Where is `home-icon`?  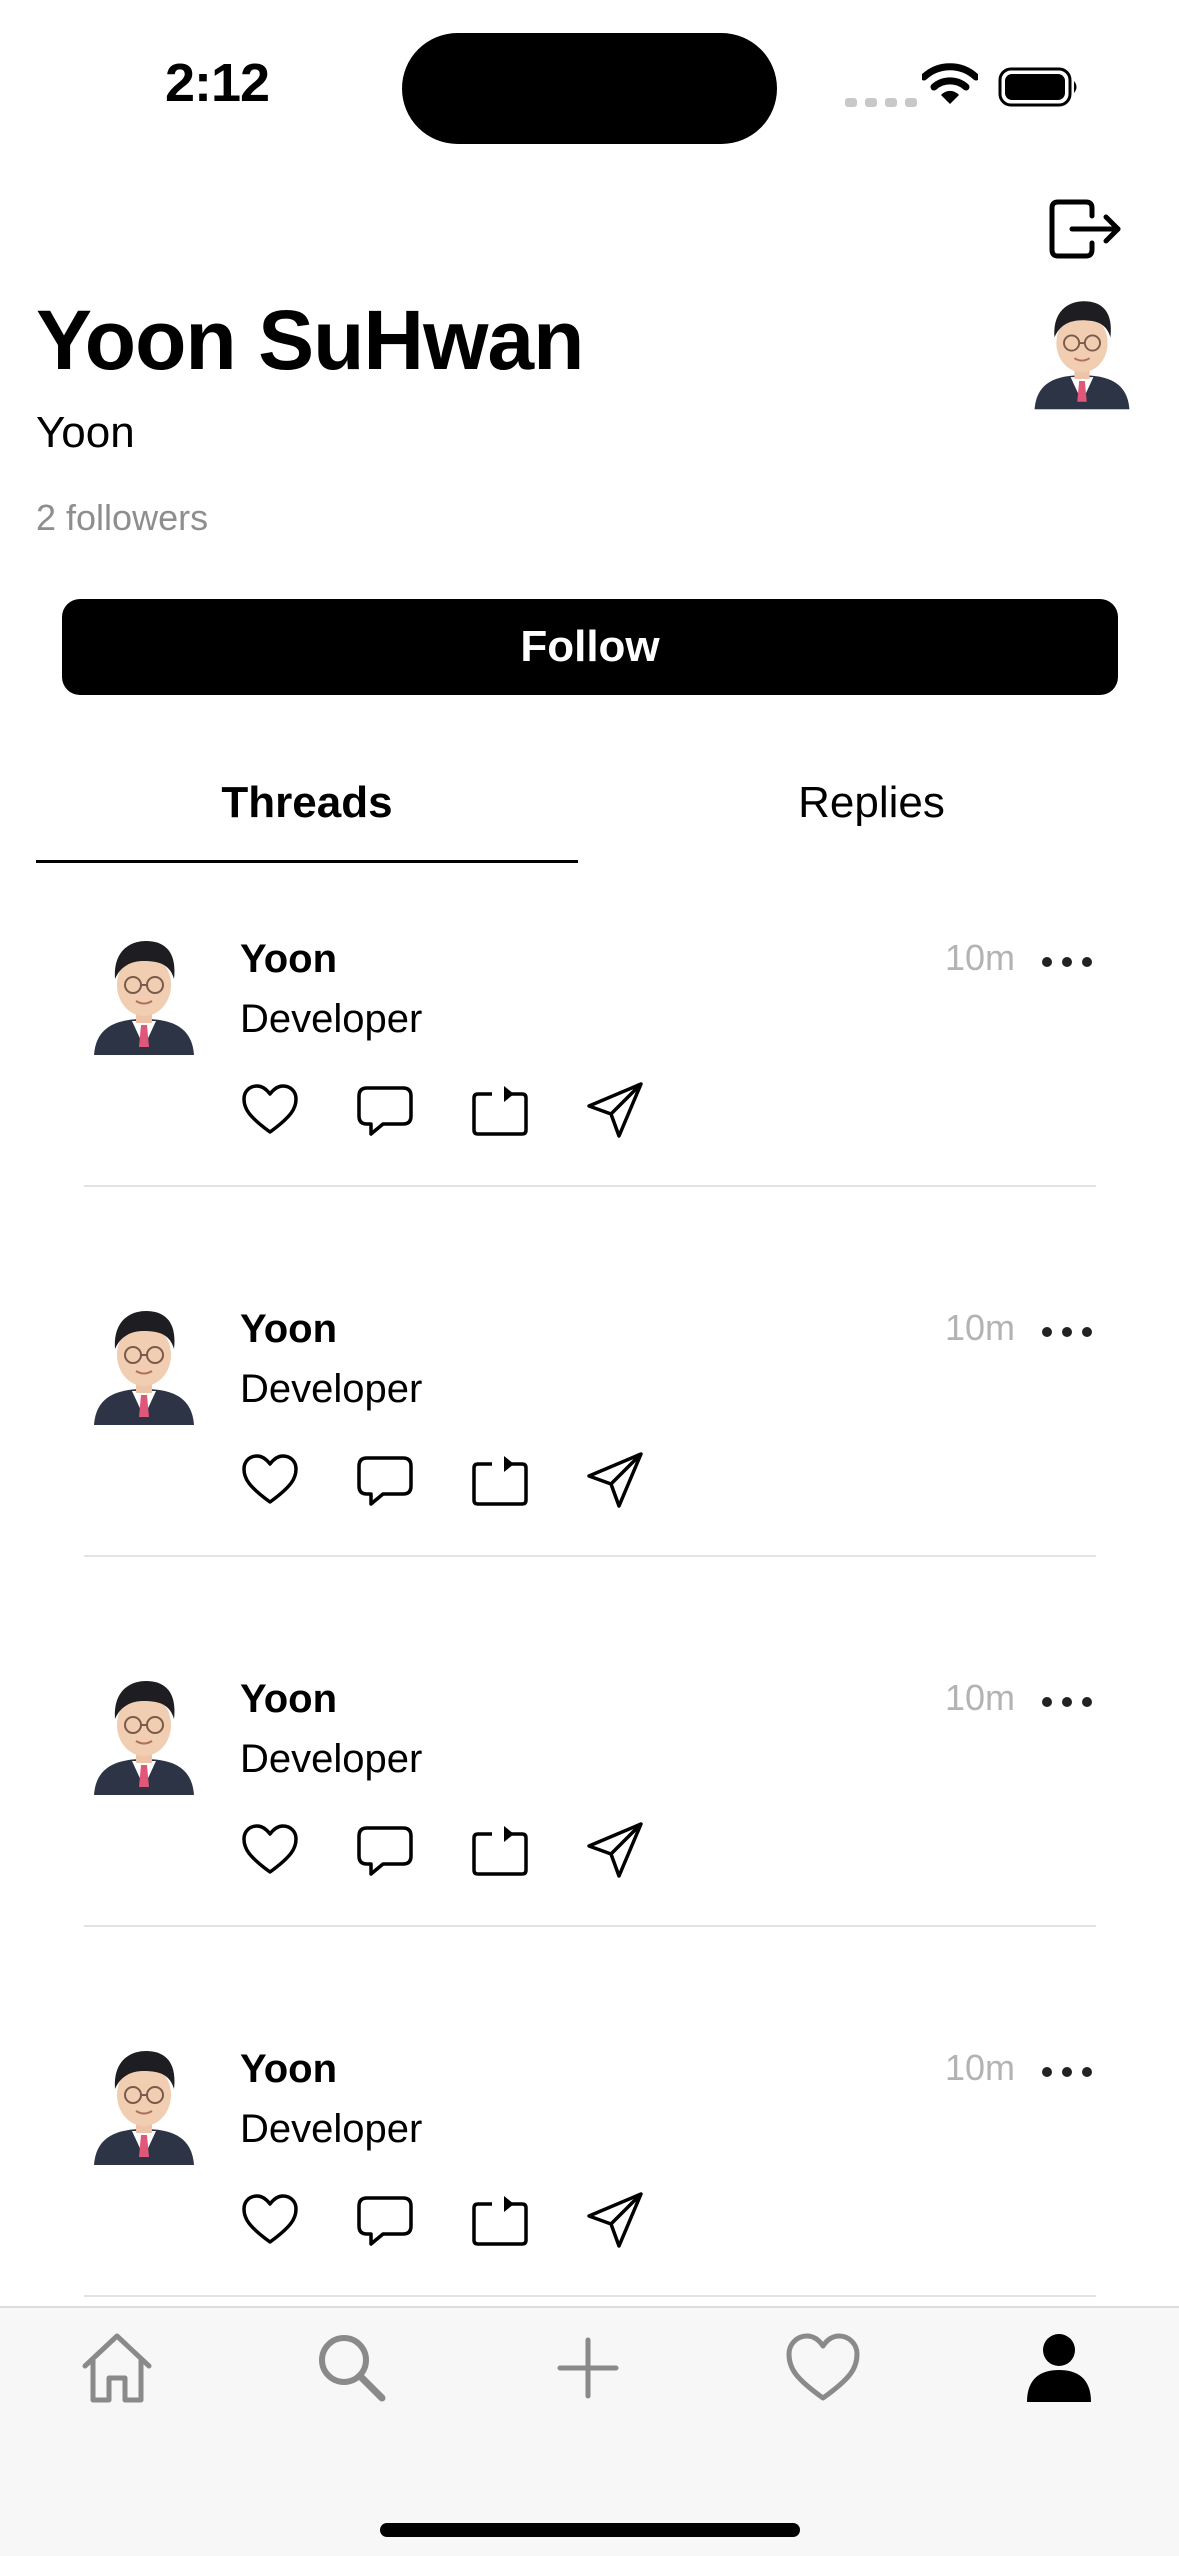
home-icon is located at coordinates (117, 2368).